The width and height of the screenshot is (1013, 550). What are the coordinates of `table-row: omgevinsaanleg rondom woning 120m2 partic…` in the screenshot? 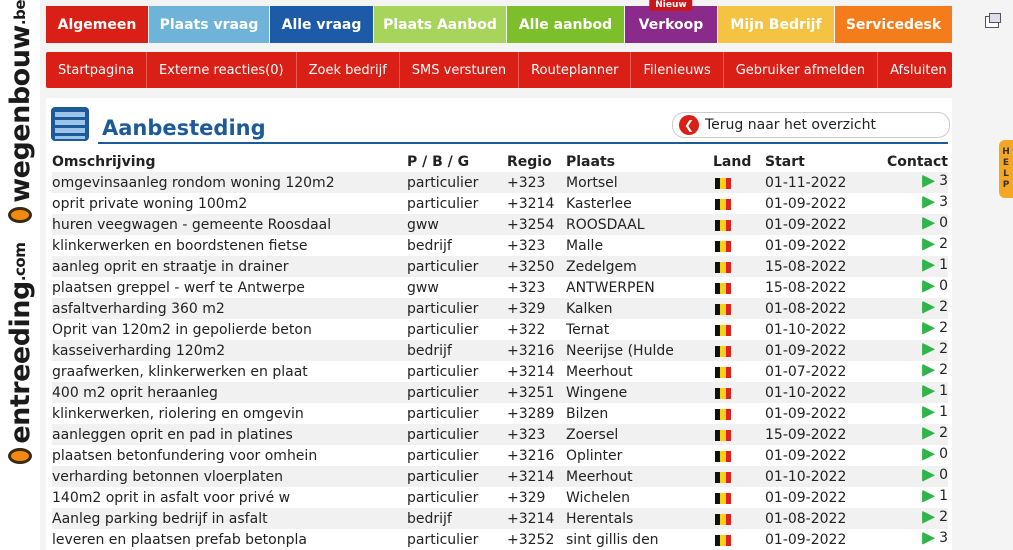 It's located at (500, 182).